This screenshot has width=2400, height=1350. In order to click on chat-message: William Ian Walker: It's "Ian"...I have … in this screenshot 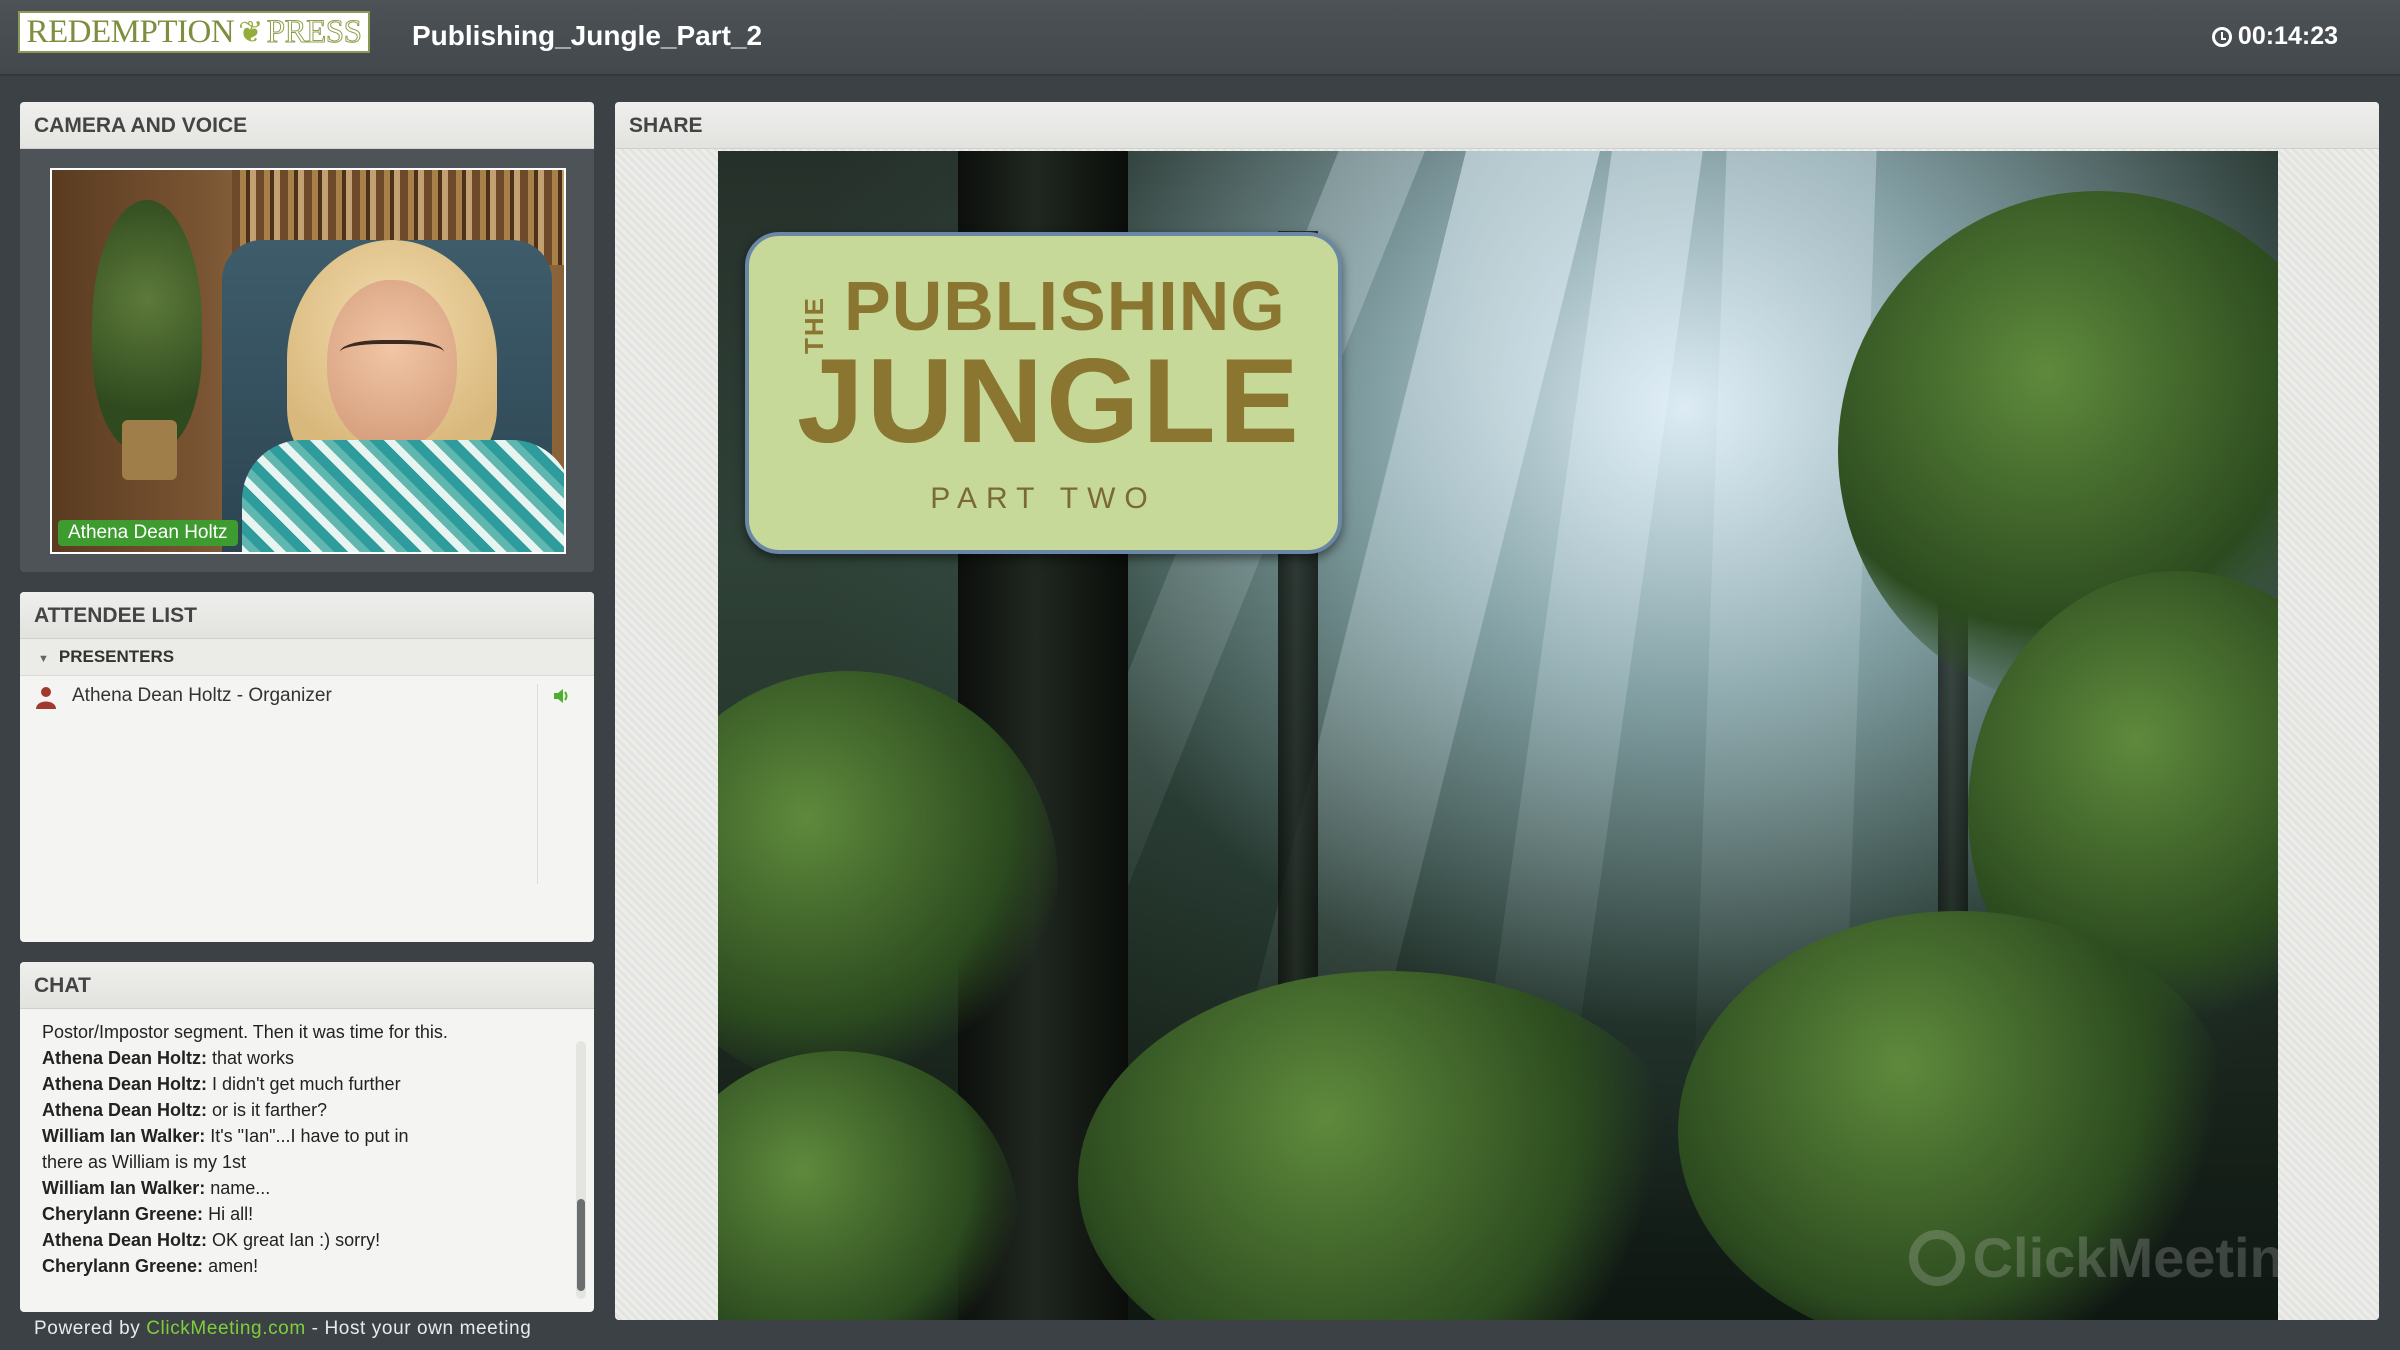, I will do `click(307, 1136)`.